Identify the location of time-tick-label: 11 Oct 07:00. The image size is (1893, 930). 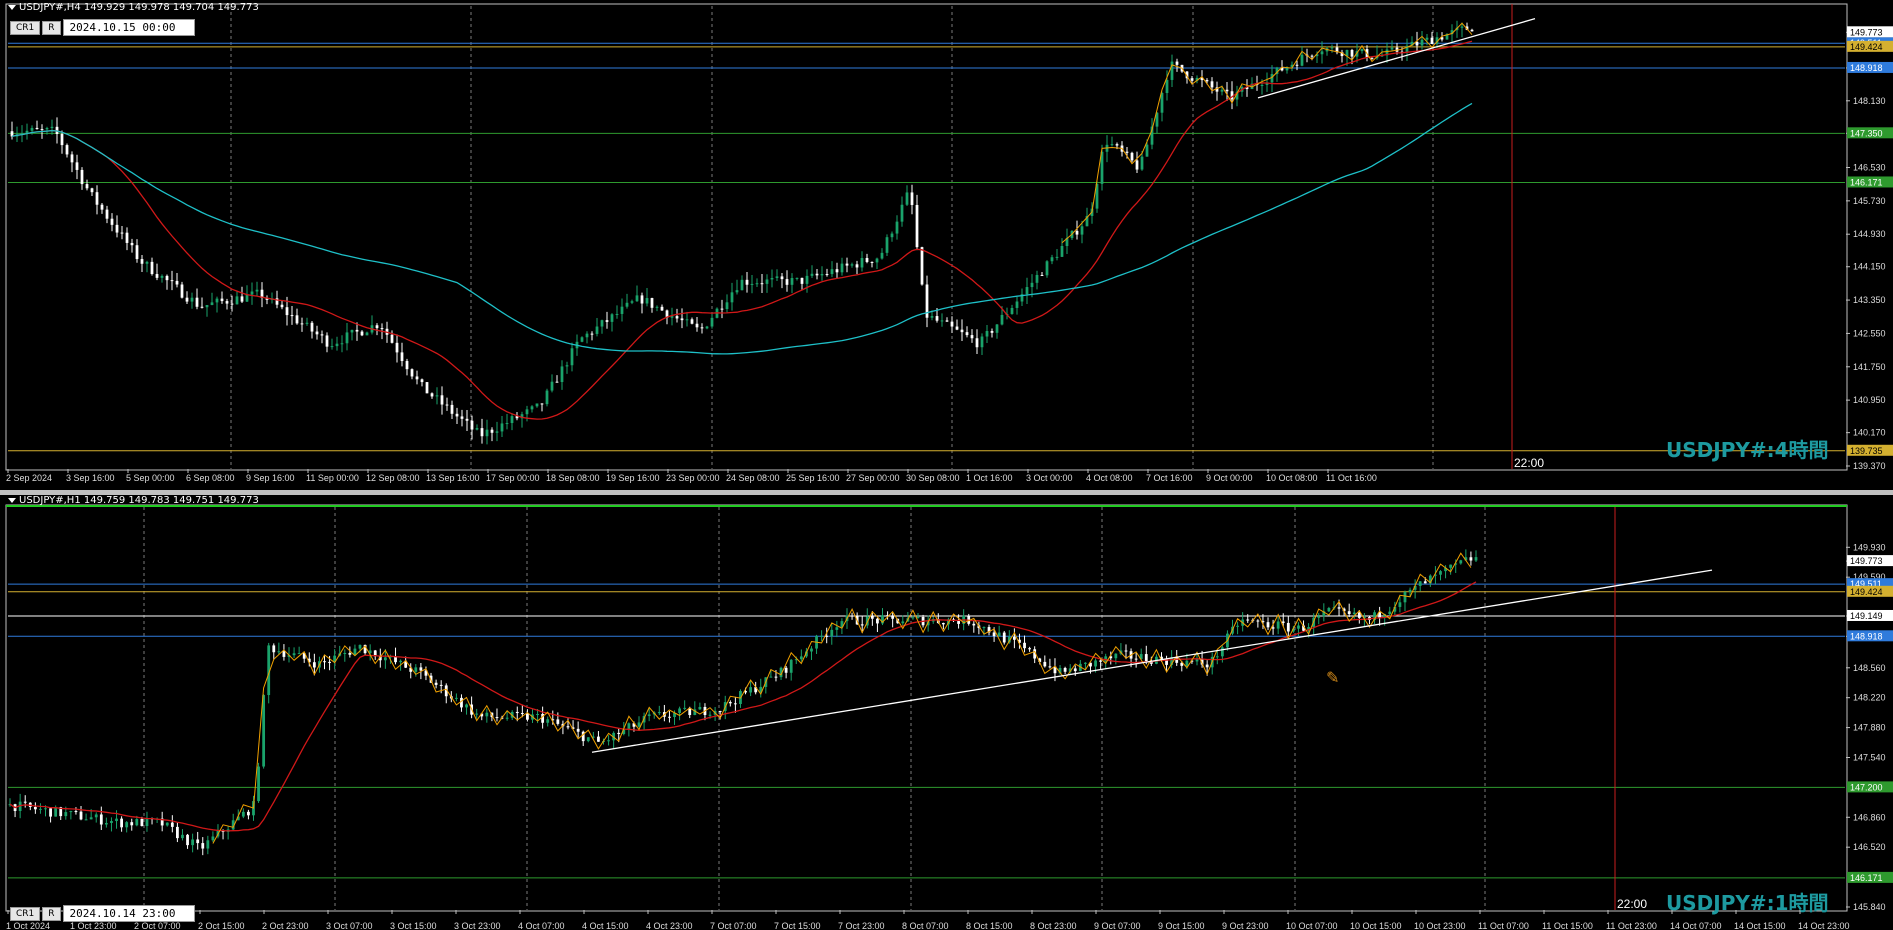
(1503, 925).